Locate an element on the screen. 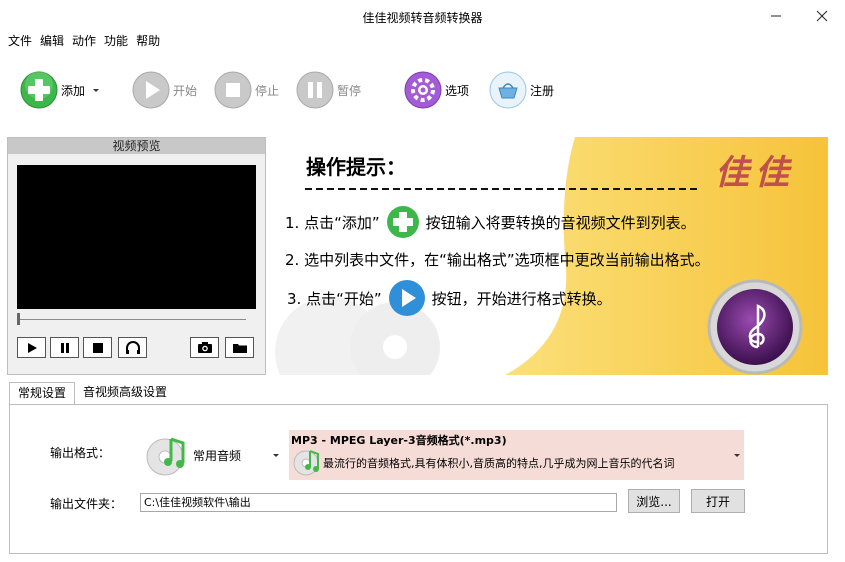 The height and width of the screenshot is (562, 845). output-folder-label: 输出文件夹： is located at coordinates (86, 504).